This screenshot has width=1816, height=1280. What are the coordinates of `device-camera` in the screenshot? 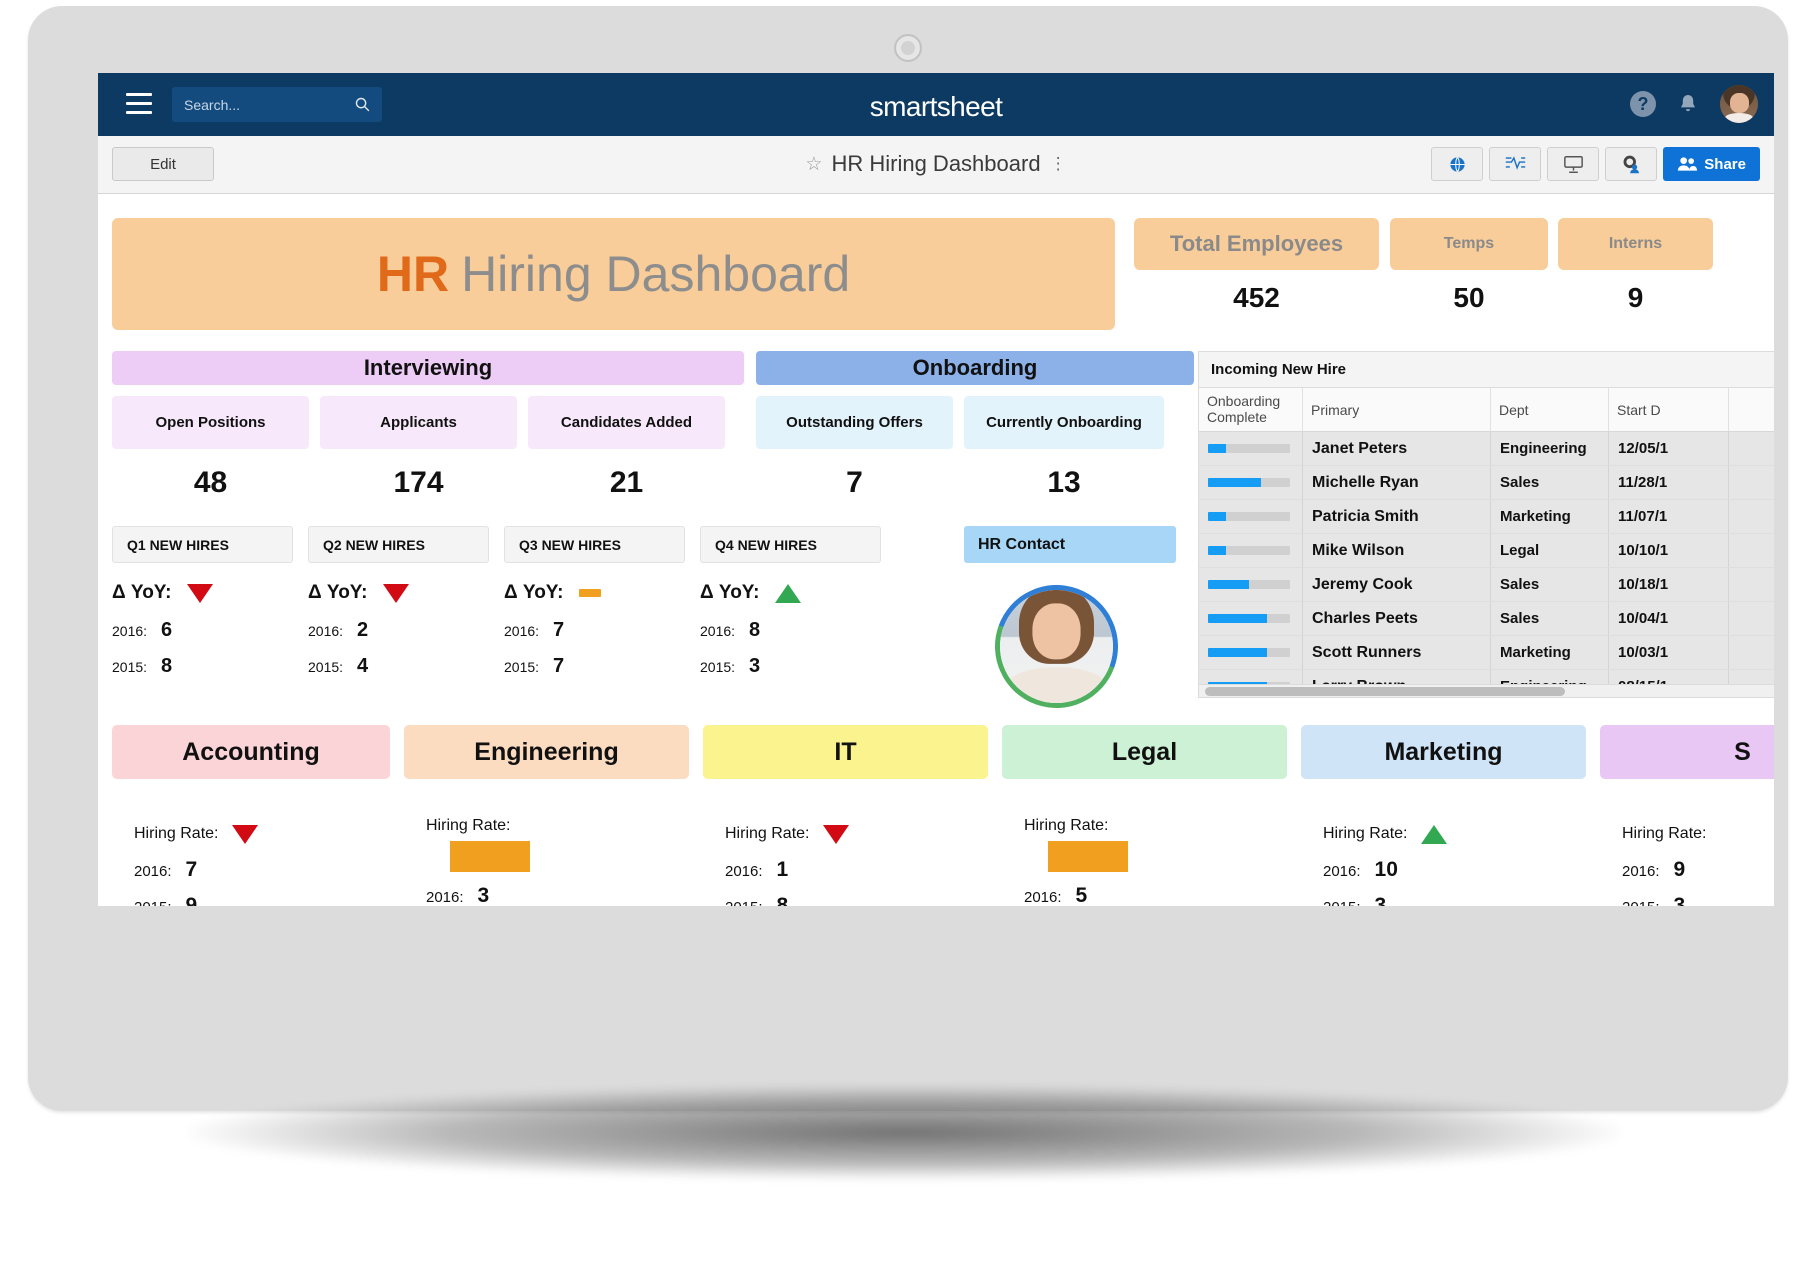 It's located at (908, 48).